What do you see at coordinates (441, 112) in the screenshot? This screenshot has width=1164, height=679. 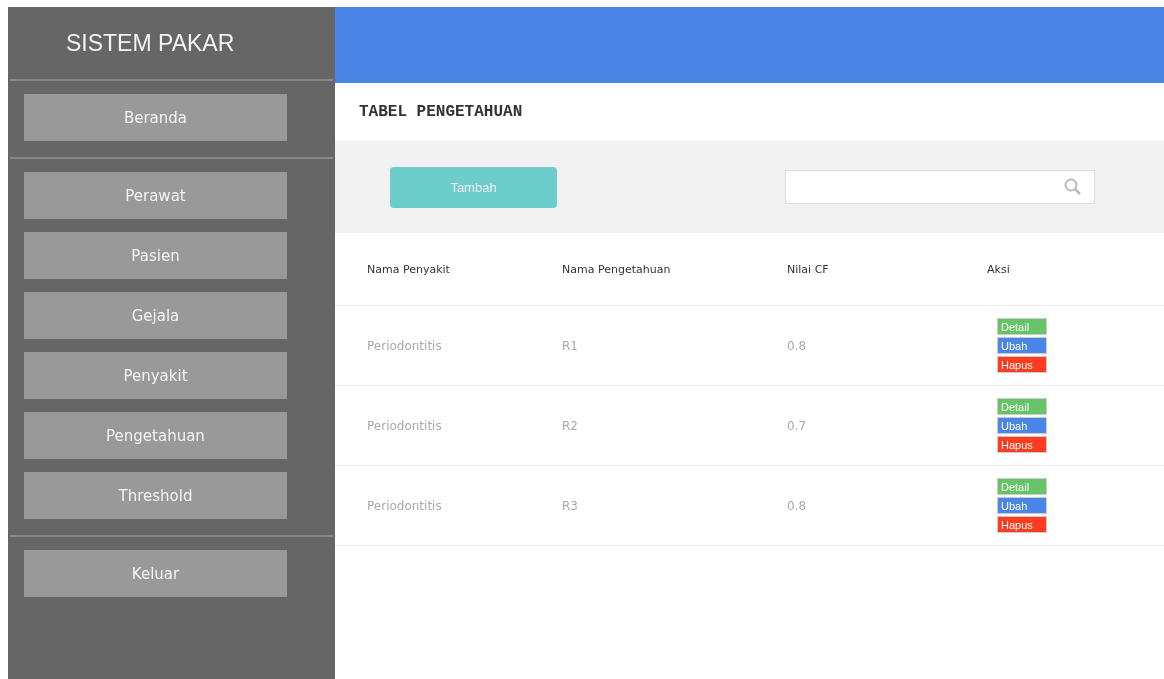 I see `page-title: TABEL PENGETAHUAN` at bounding box center [441, 112].